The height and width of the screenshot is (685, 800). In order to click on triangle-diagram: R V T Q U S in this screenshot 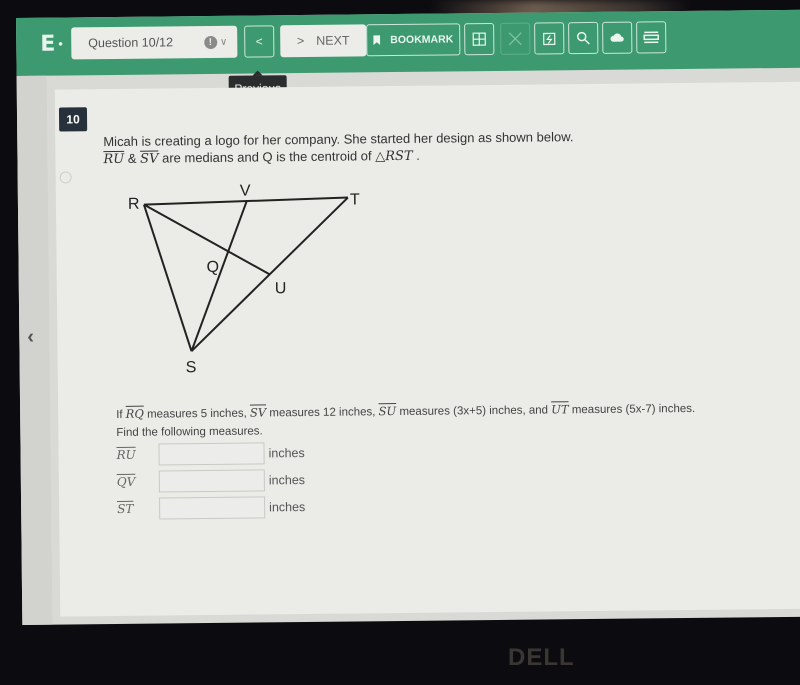, I will do `click(244, 280)`.